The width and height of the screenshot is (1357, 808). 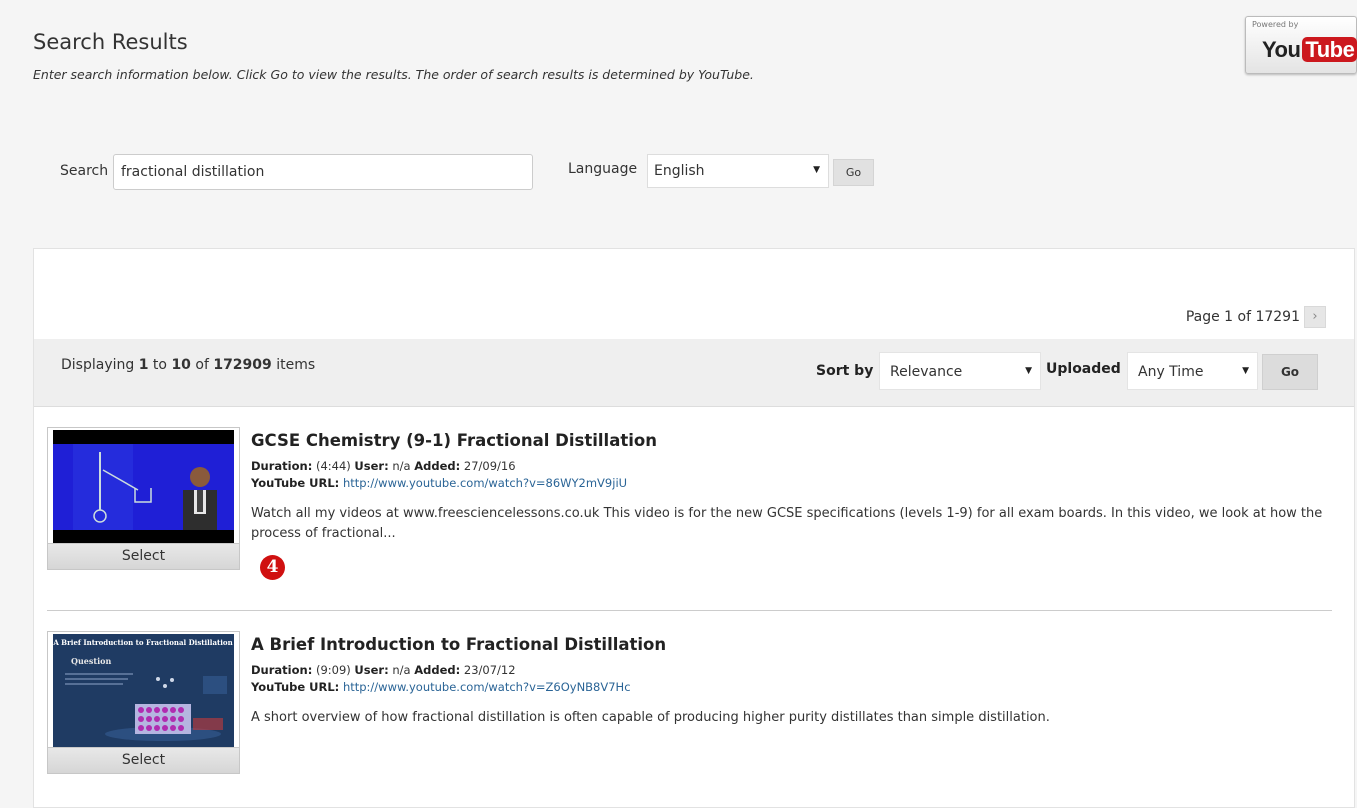 I want to click on search-input, so click(x=323, y=172).